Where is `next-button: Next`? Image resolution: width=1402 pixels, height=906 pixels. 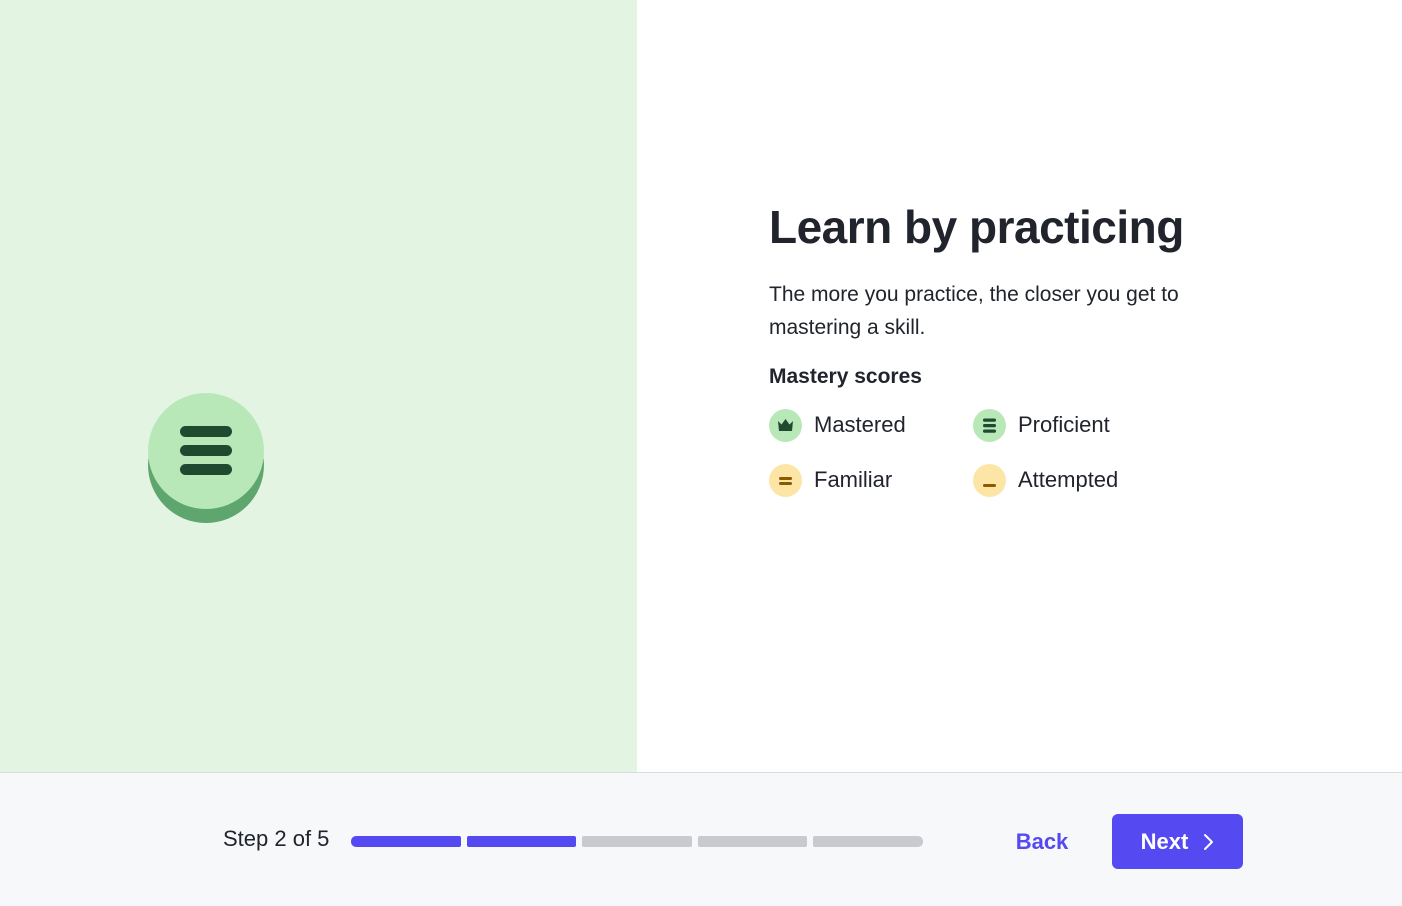 next-button: Next is located at coordinates (1177, 841).